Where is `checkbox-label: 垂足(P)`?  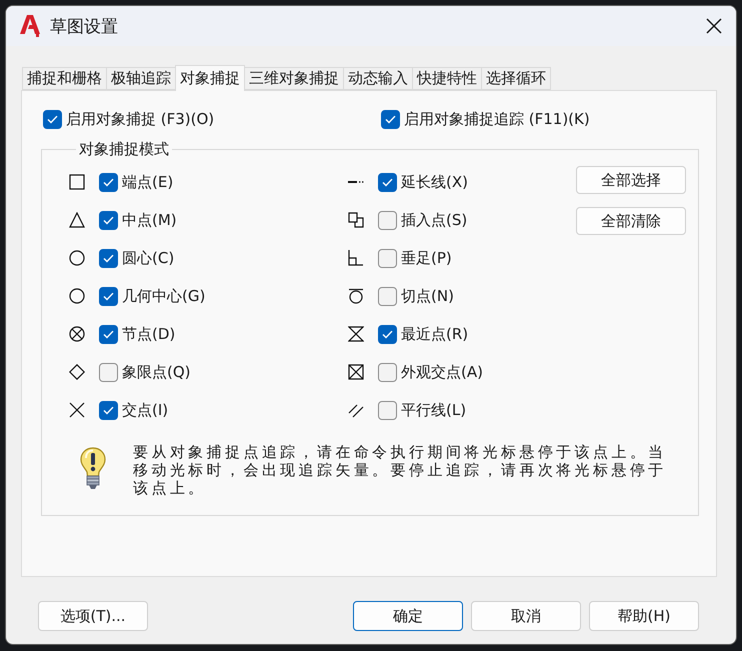 checkbox-label: 垂足(P) is located at coordinates (426, 258).